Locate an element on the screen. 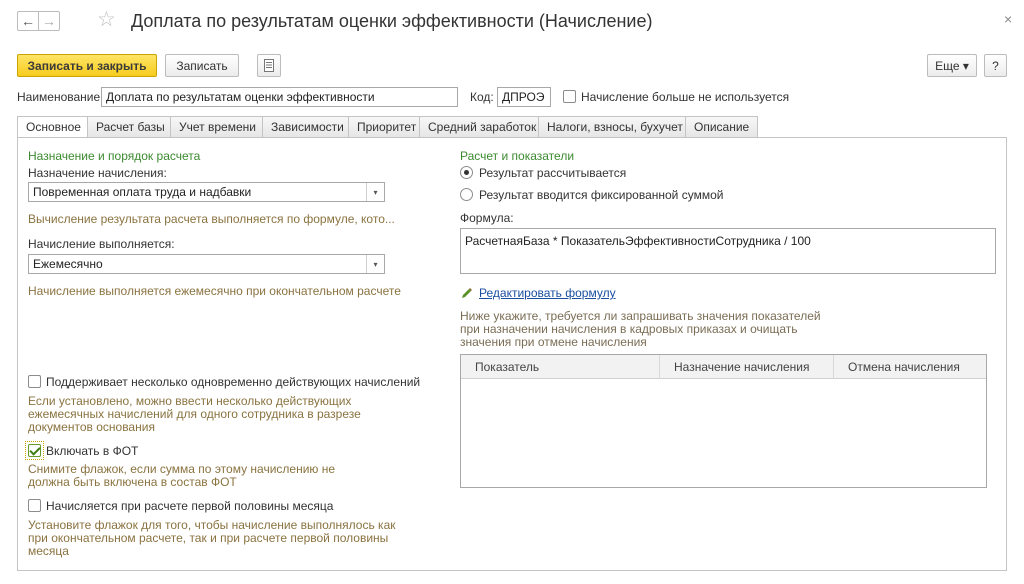  frequency-select: Ежемесячно ▾ is located at coordinates (206, 264).